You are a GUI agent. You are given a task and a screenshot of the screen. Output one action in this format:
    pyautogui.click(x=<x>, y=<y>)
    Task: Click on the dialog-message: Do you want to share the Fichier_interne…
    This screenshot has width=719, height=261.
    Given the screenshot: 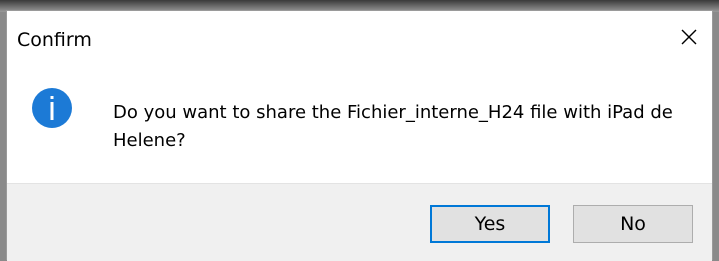 What is the action you would take?
    pyautogui.click(x=393, y=126)
    